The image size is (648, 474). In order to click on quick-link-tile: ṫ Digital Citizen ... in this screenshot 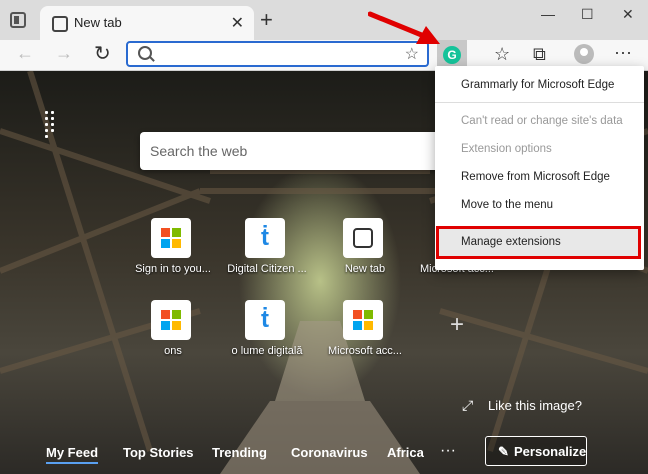, I will do `click(267, 258)`.